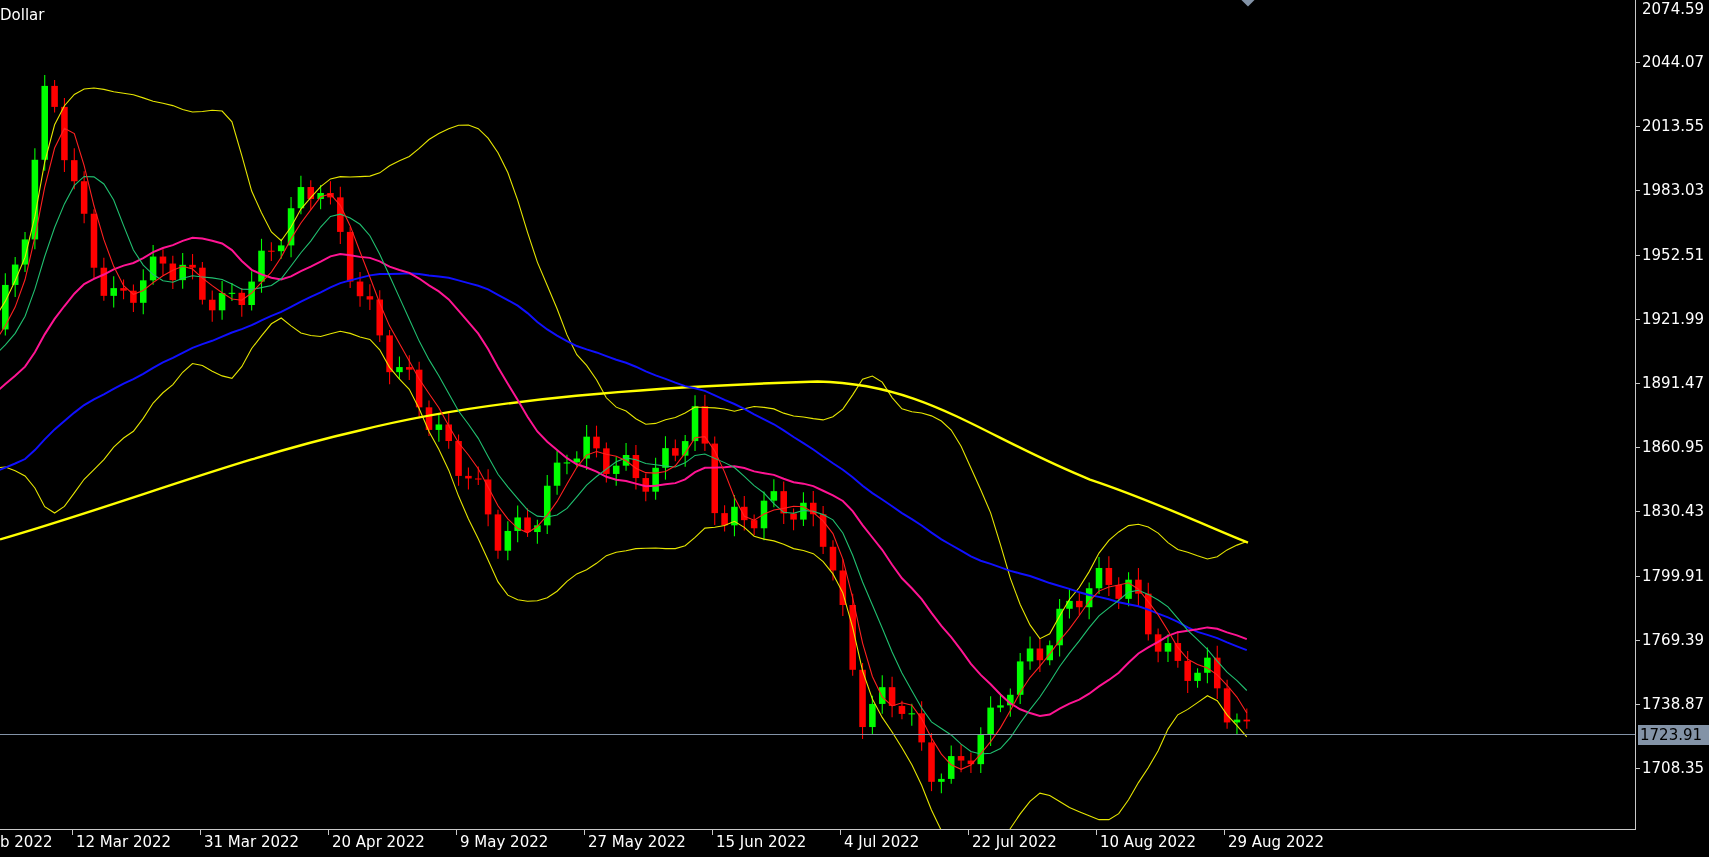  Describe the element at coordinates (1673, 447) in the screenshot. I see `price-axis-label: 1860.95` at that location.